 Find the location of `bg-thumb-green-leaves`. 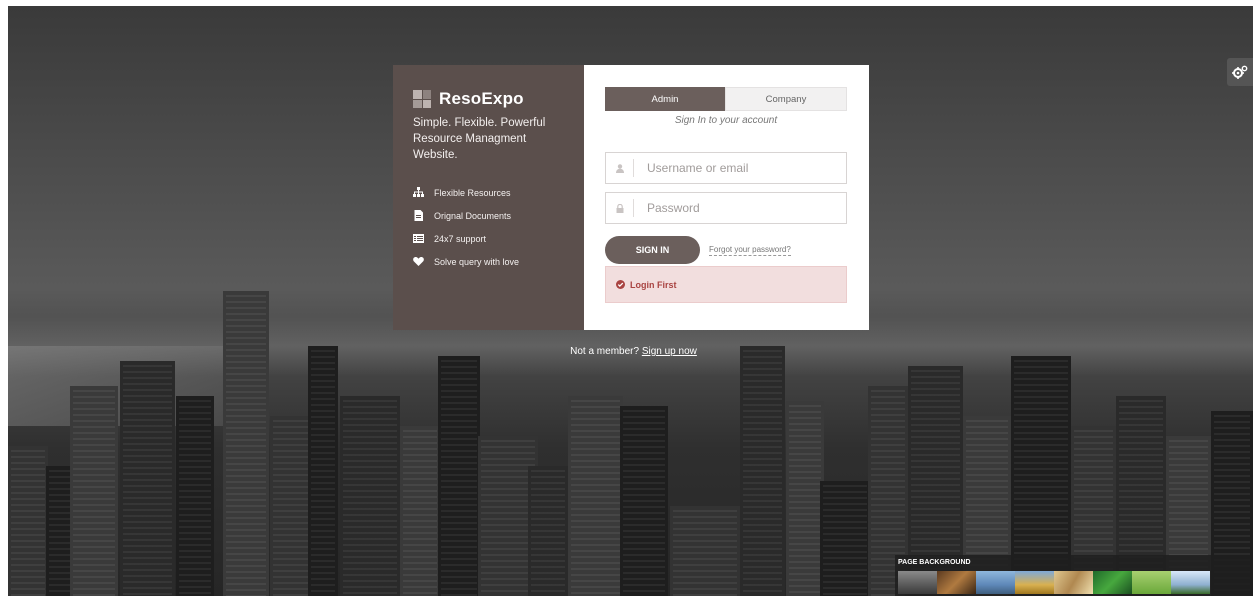

bg-thumb-green-leaves is located at coordinates (1112, 582).